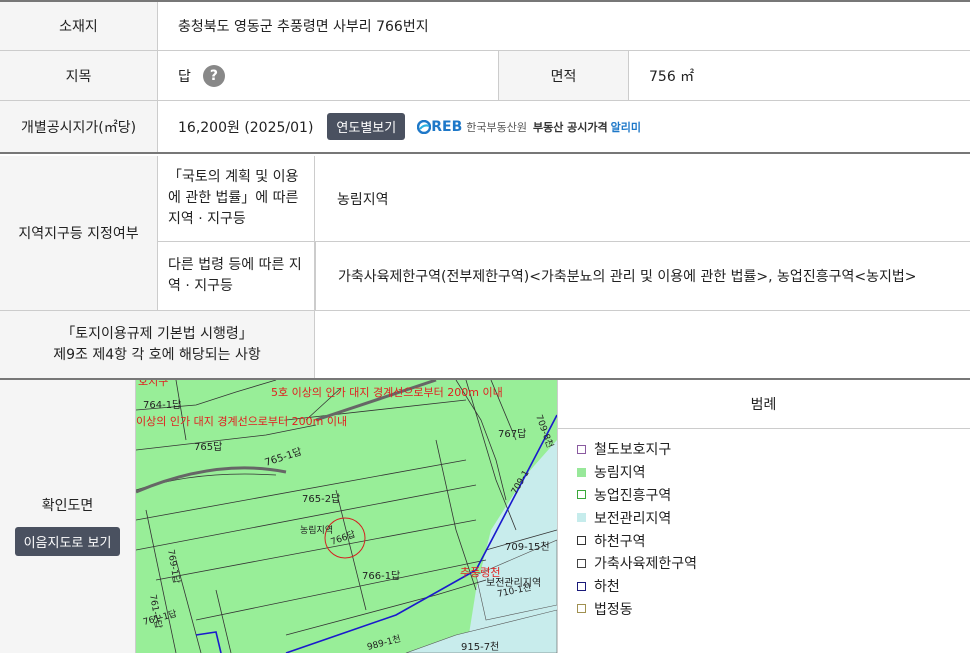  What do you see at coordinates (646, 564) in the screenshot?
I see `legend-label: 가축사육제한구역` at bounding box center [646, 564].